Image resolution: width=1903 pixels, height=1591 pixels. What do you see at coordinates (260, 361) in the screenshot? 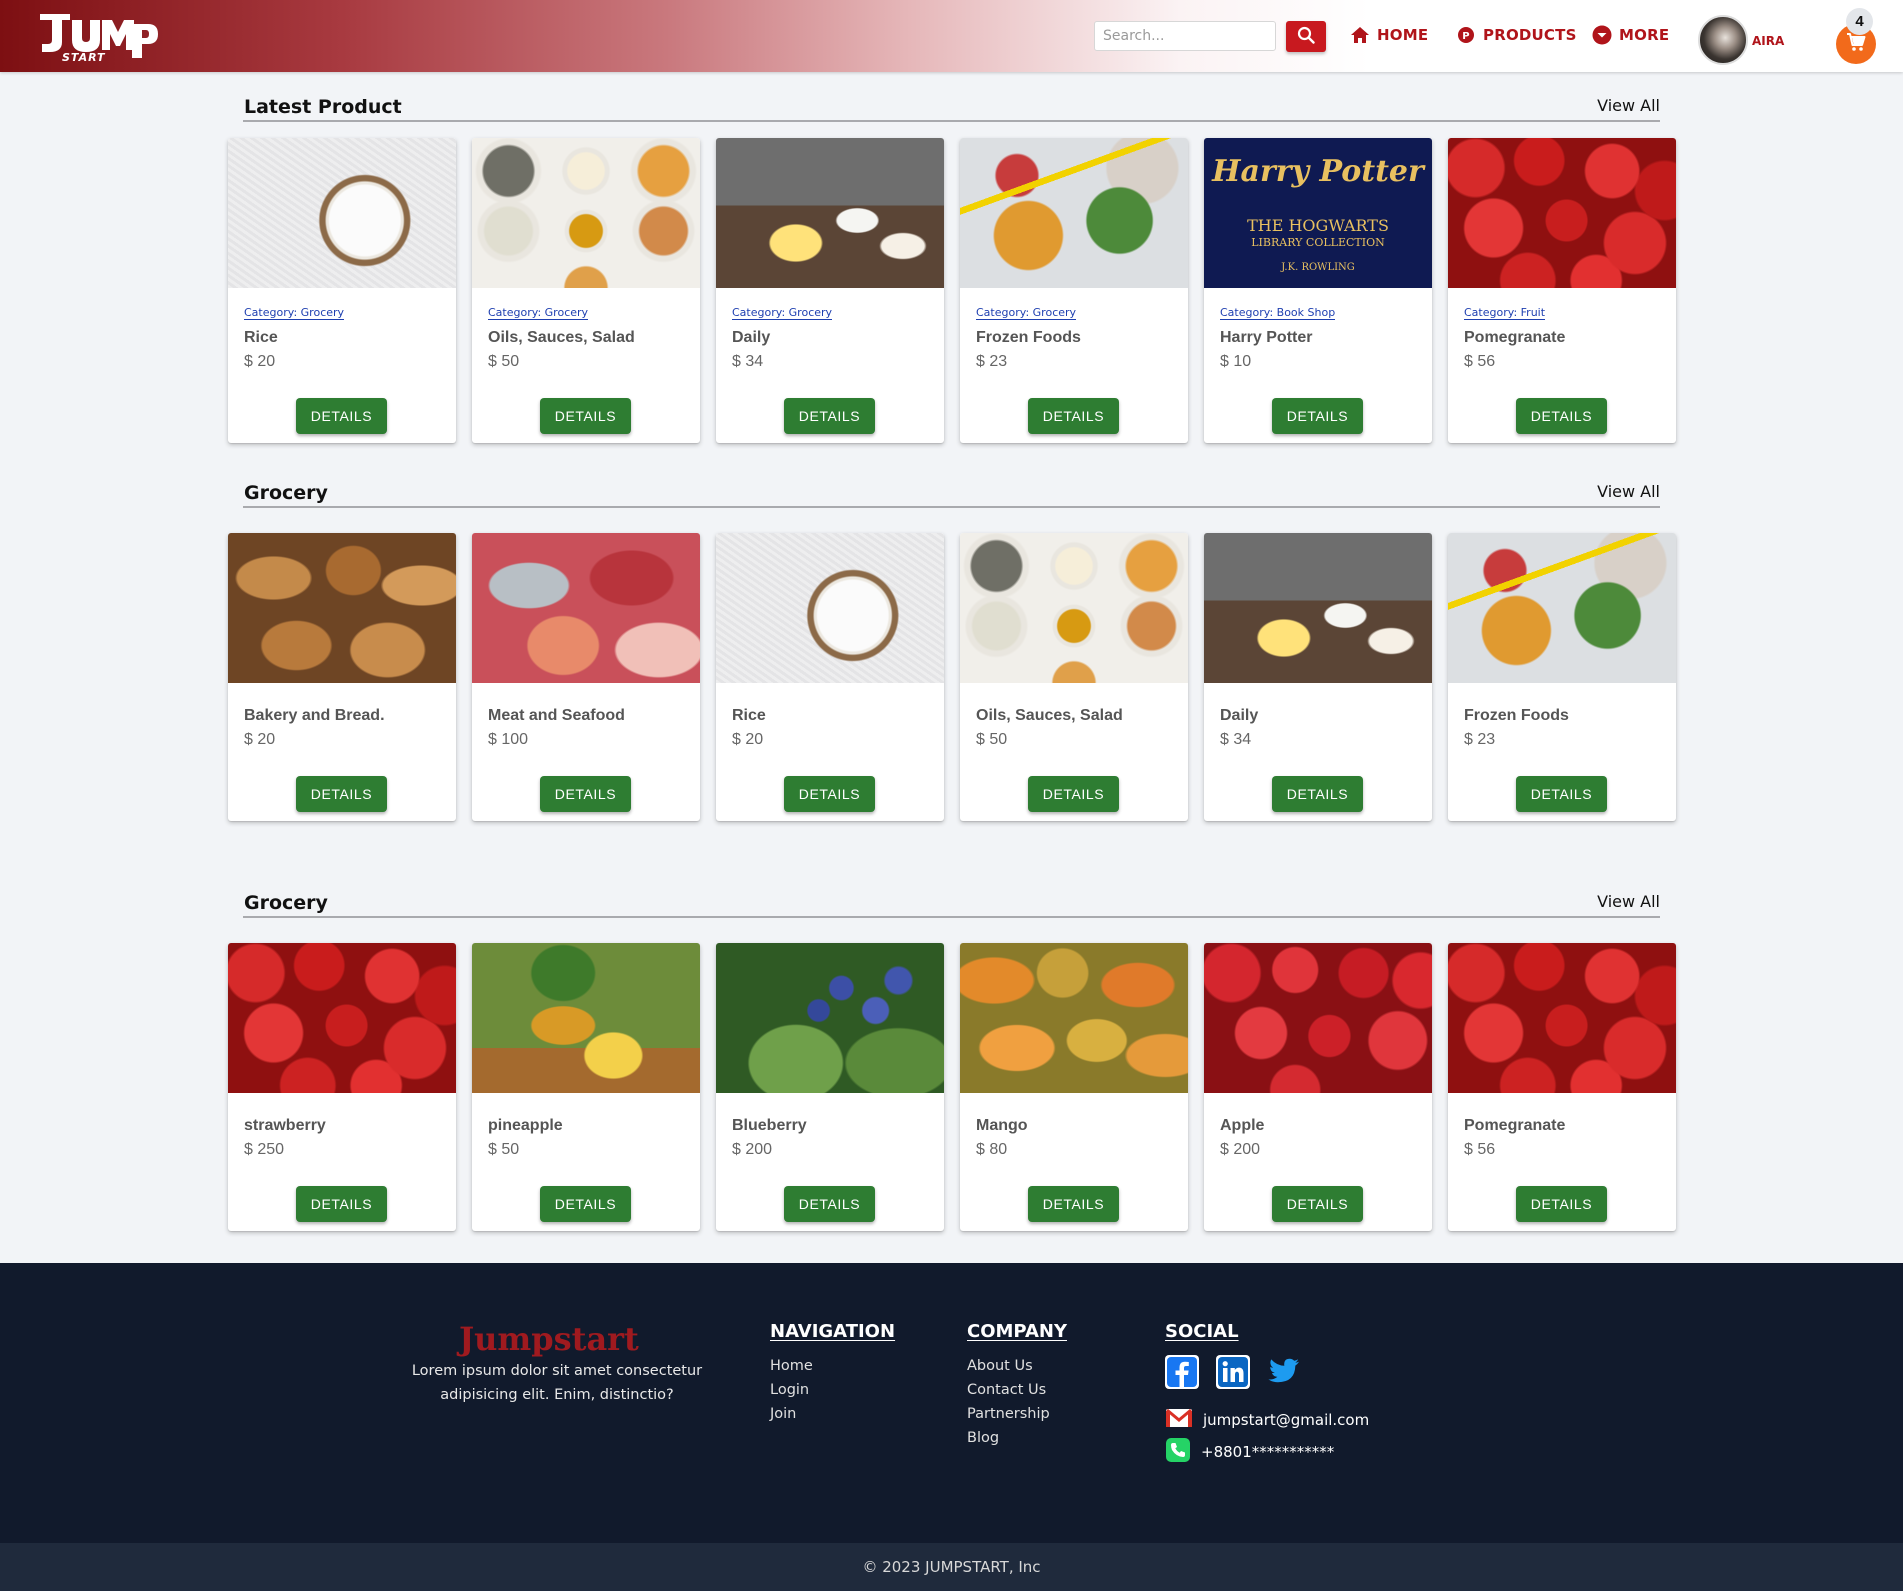
I see `product-price: $ 20` at bounding box center [260, 361].